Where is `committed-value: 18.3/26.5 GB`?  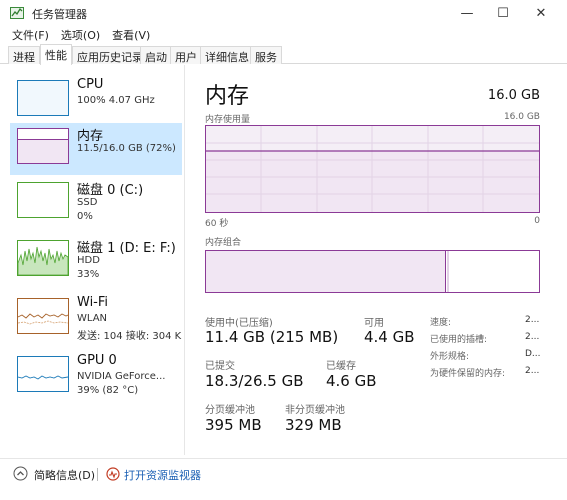
committed-value: 18.3/26.5 GB is located at coordinates (254, 381).